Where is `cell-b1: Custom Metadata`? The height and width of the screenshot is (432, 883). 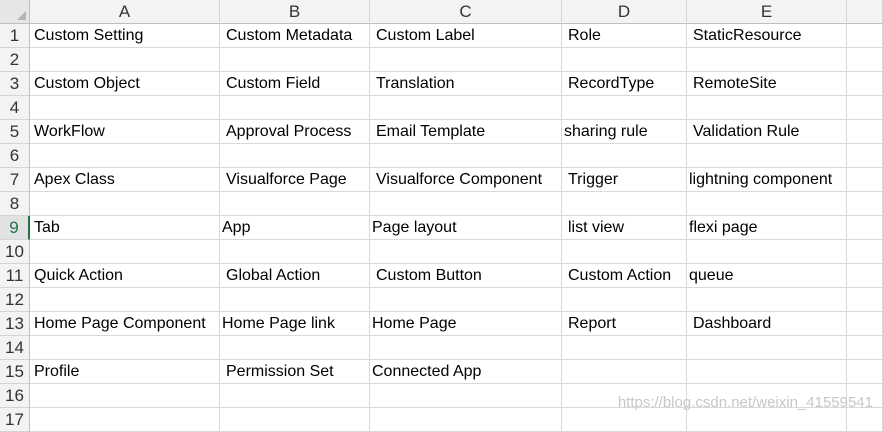
cell-b1: Custom Metadata is located at coordinates (295, 36).